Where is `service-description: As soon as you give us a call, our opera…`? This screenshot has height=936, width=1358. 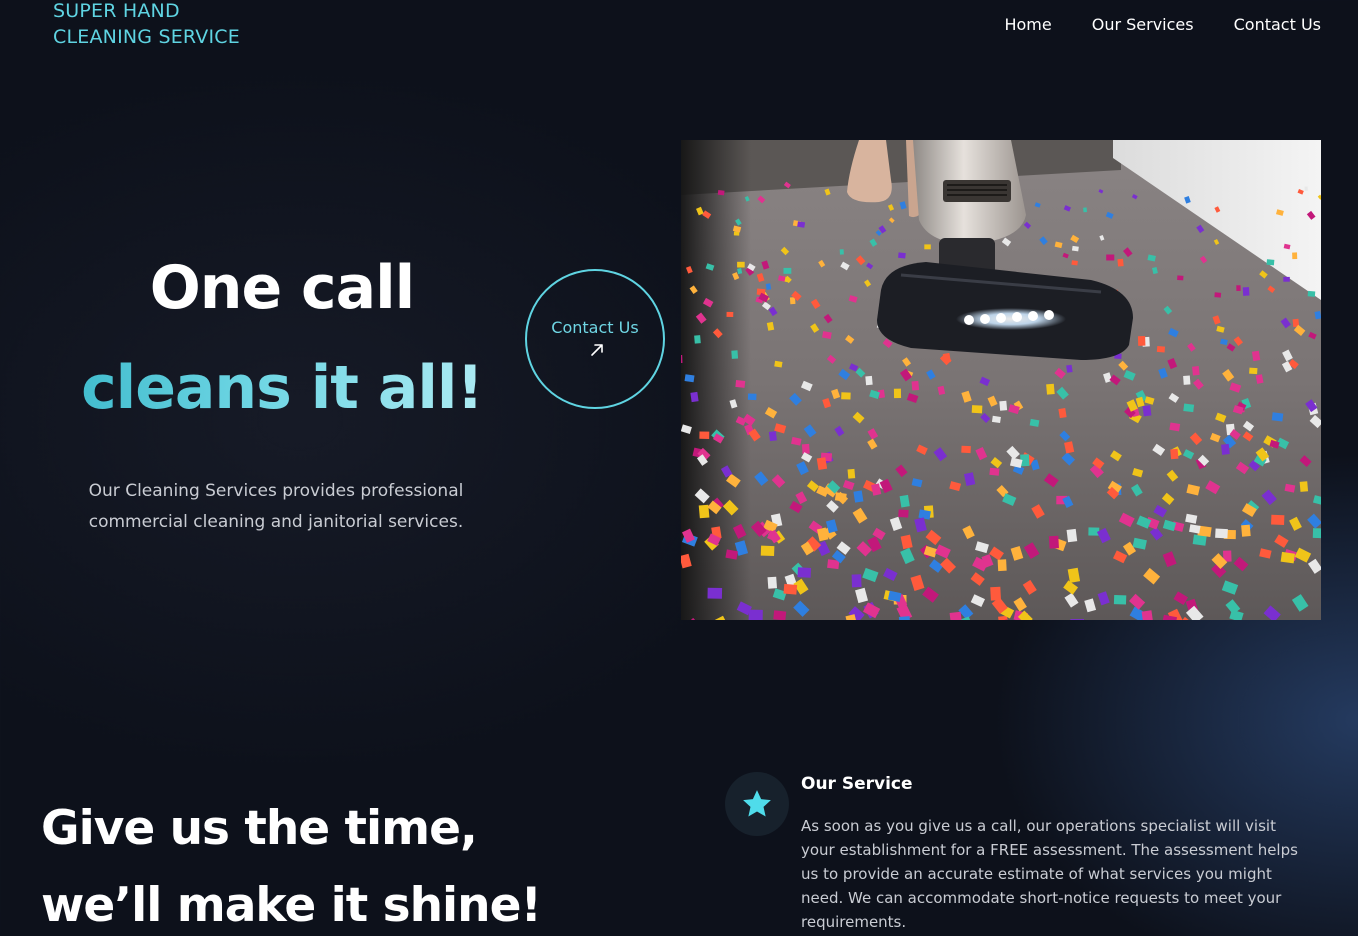
service-description: As soon as you give us a call, our opera… is located at coordinates (1049, 874).